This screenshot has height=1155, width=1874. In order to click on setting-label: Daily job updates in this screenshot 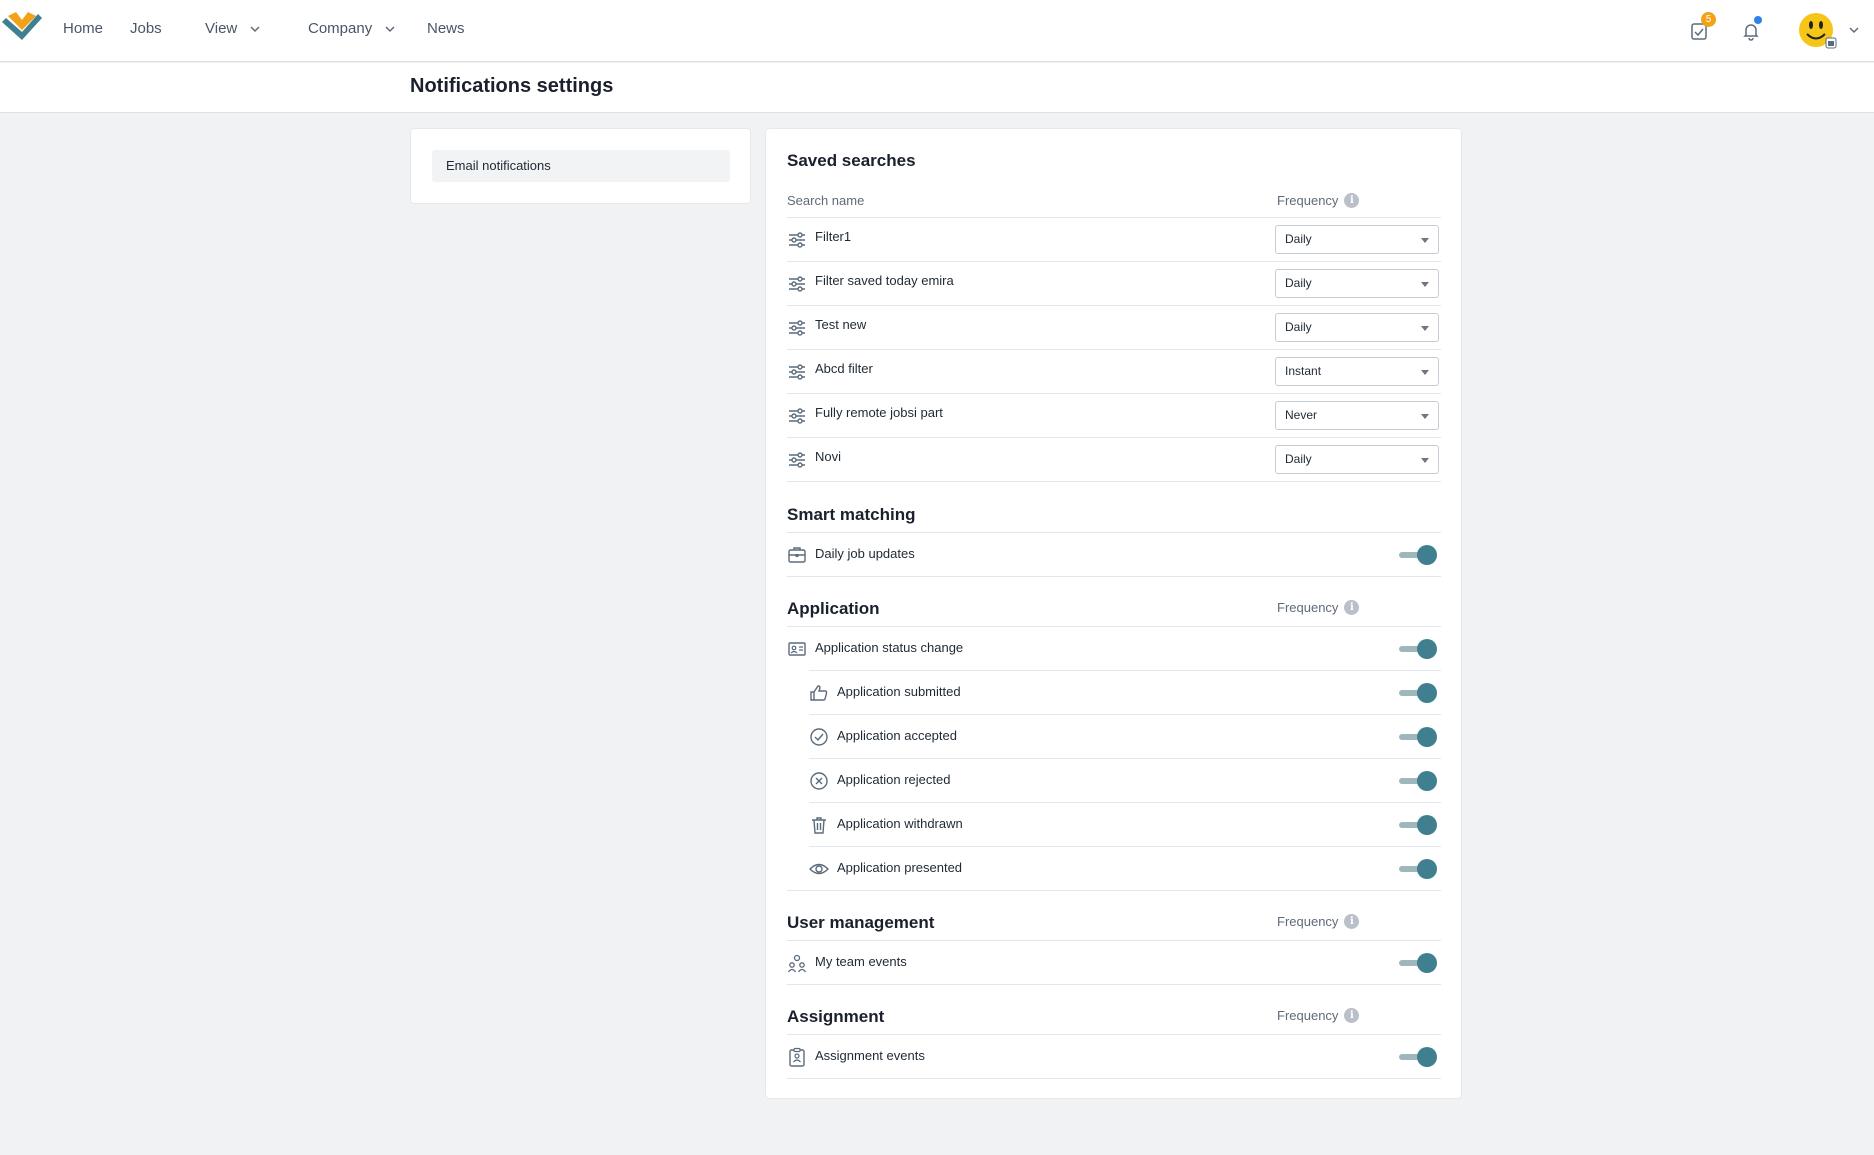, I will do `click(865, 553)`.